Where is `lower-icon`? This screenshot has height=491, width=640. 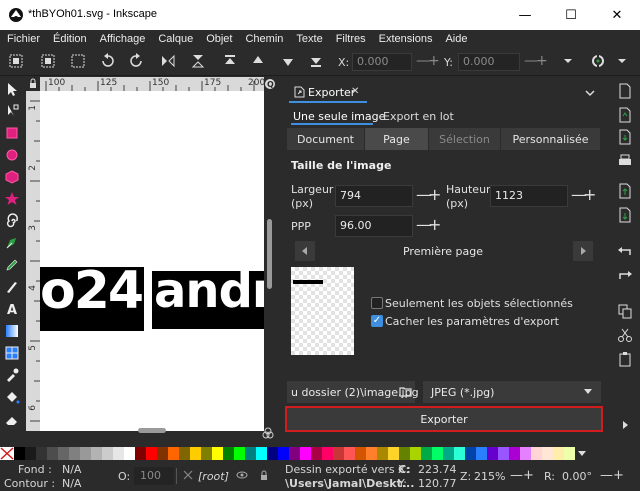 lower-icon is located at coordinates (288, 61).